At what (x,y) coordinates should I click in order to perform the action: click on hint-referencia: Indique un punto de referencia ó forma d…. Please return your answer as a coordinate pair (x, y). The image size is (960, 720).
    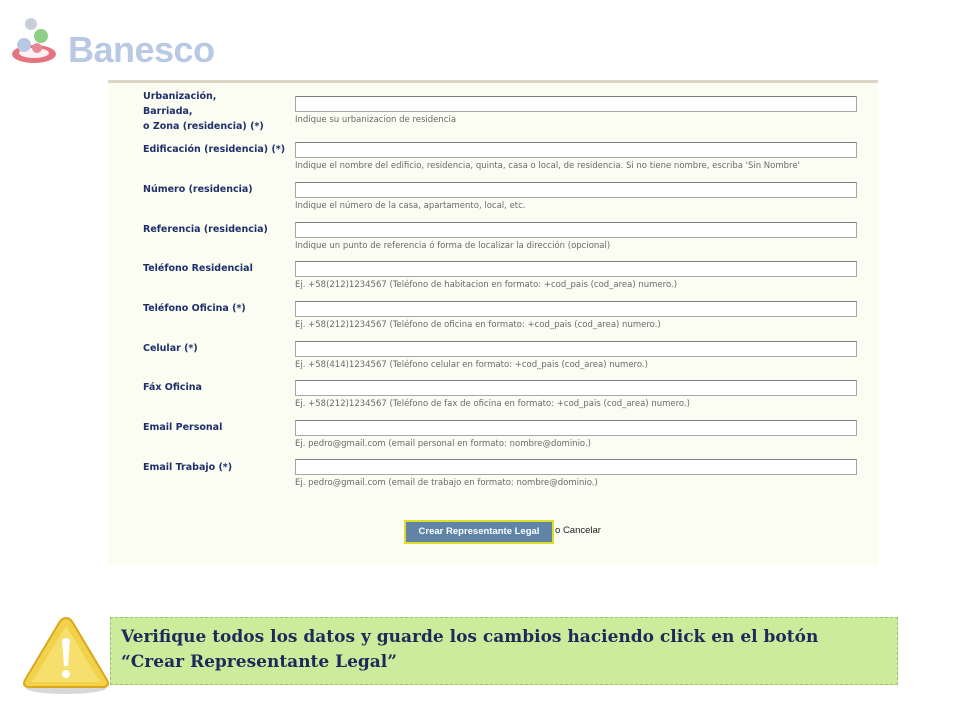
    Looking at the image, I should click on (453, 246).